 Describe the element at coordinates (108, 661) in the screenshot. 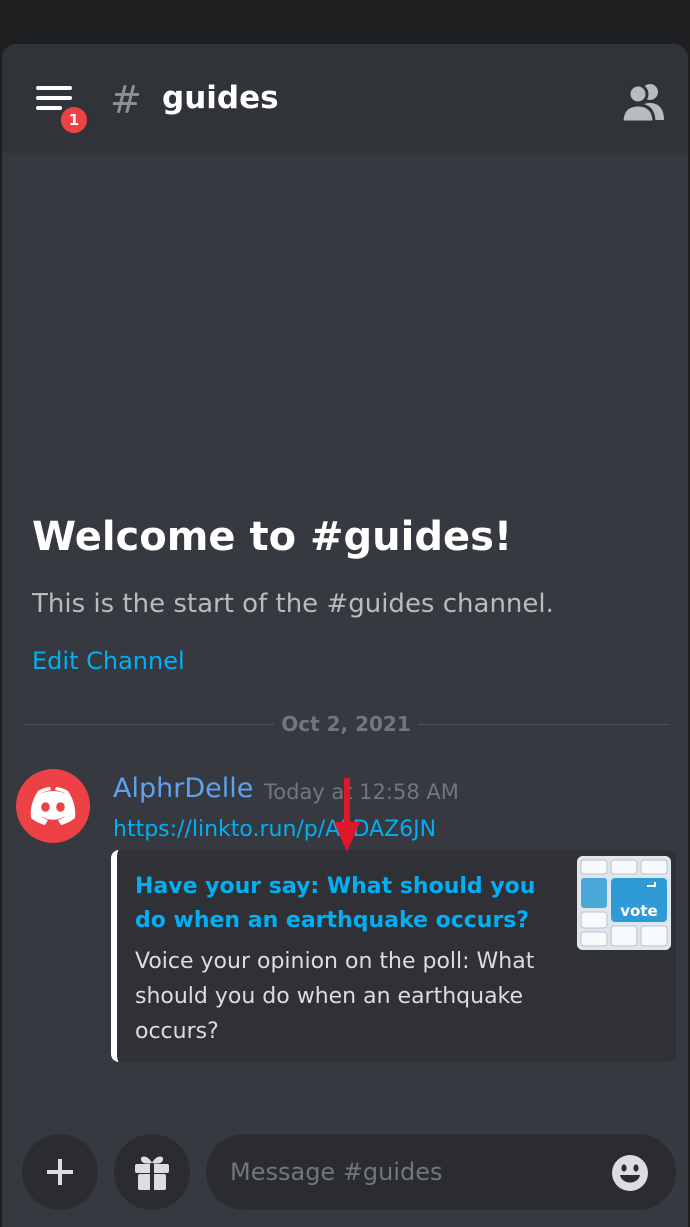

I see `edit-channel-link: Edit Channel` at that location.